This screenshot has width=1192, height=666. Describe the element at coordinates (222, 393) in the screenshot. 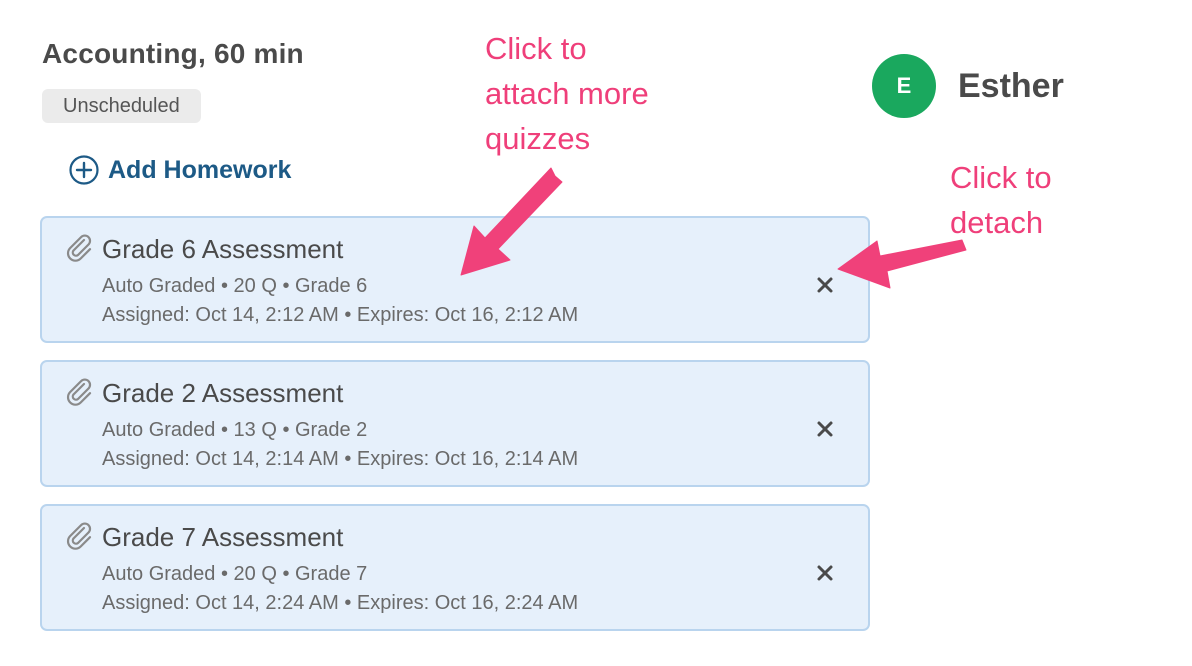

I see `quiz-title: Grade 2 Assessment` at that location.